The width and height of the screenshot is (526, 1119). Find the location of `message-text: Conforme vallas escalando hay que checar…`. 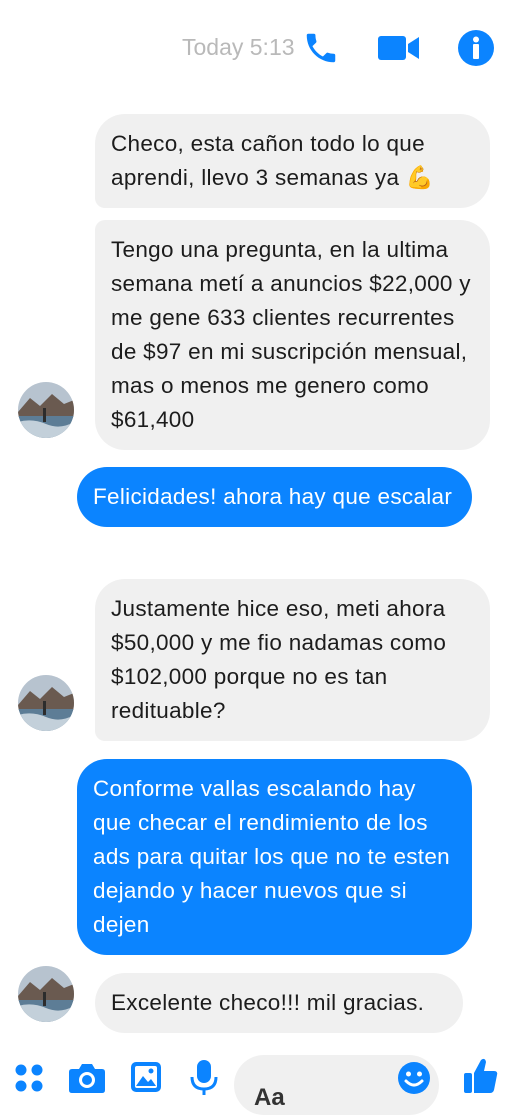

message-text: Conforme vallas escalando hay que checar… is located at coordinates (271, 856).